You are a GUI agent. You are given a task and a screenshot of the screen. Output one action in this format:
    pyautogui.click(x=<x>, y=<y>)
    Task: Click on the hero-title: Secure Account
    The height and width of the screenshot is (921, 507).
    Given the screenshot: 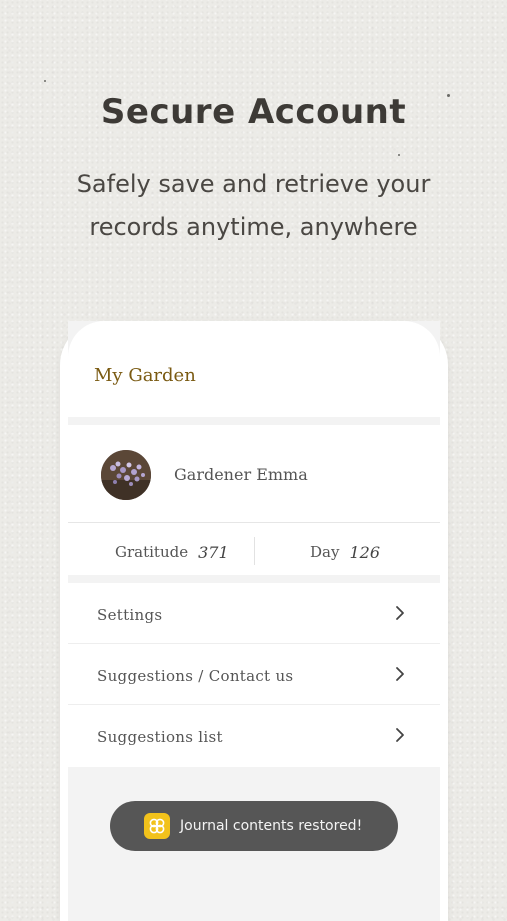 What is the action you would take?
    pyautogui.click(x=253, y=112)
    